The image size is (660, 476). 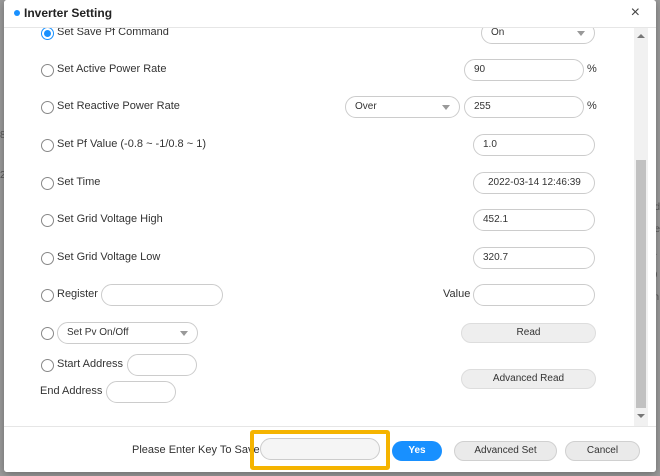 What do you see at coordinates (109, 257) in the screenshot?
I see `label-grid-low: Set Grid Voltage Low` at bounding box center [109, 257].